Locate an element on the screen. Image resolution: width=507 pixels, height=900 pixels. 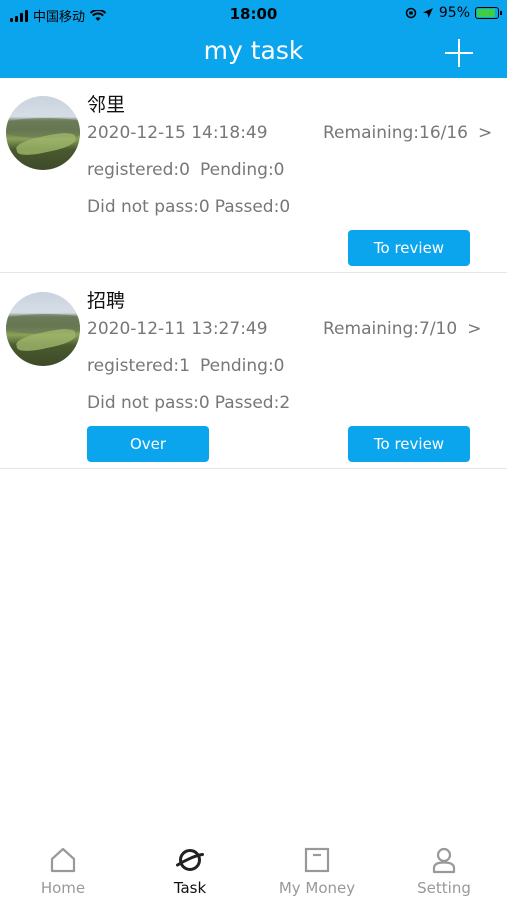
task-results: Did not pass:0 Passed:2 is located at coordinates (188, 403).